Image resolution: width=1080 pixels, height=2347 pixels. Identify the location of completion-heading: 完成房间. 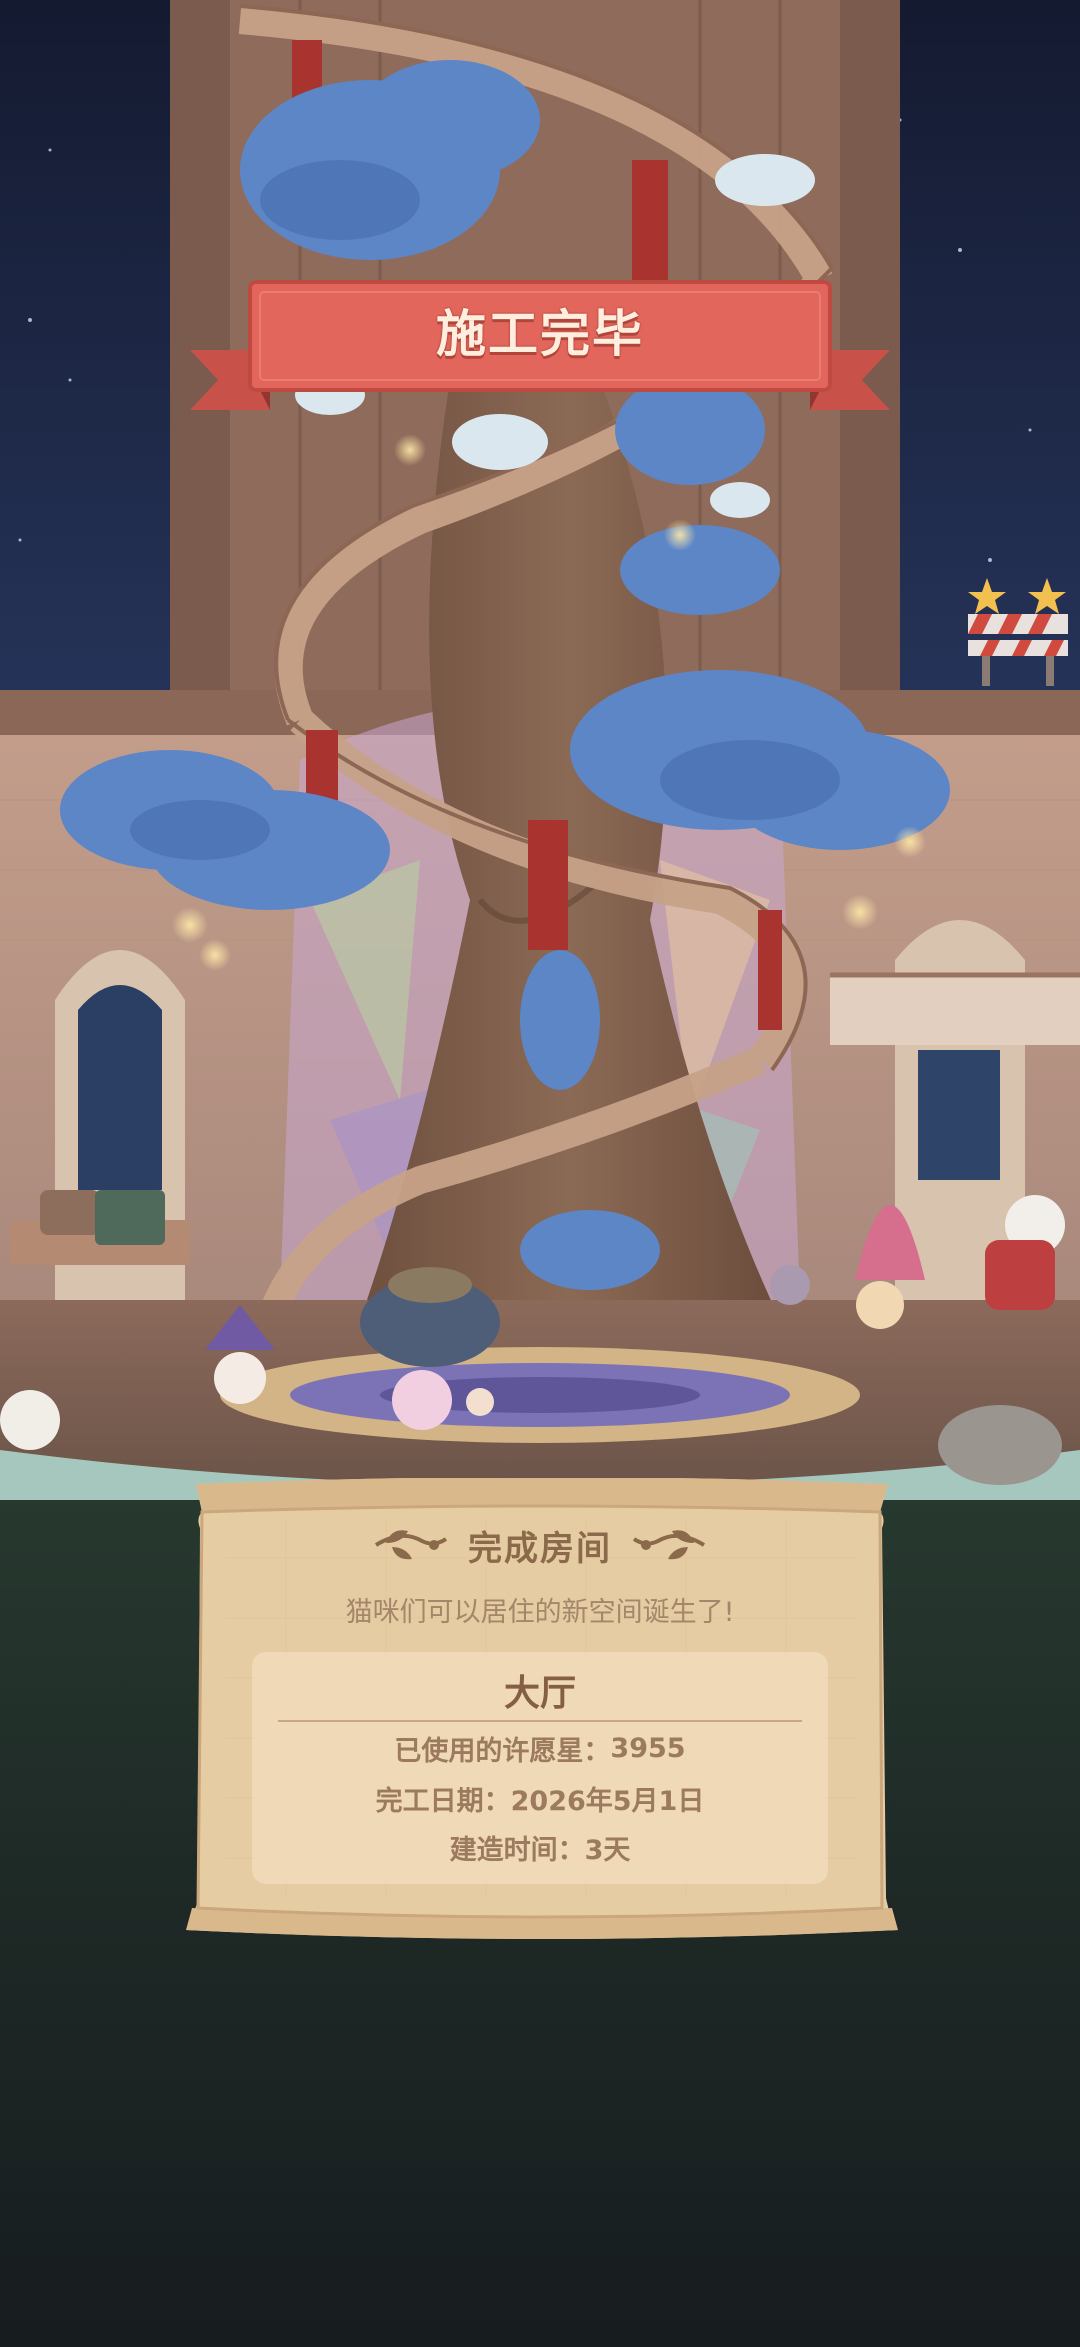
(540, 1545).